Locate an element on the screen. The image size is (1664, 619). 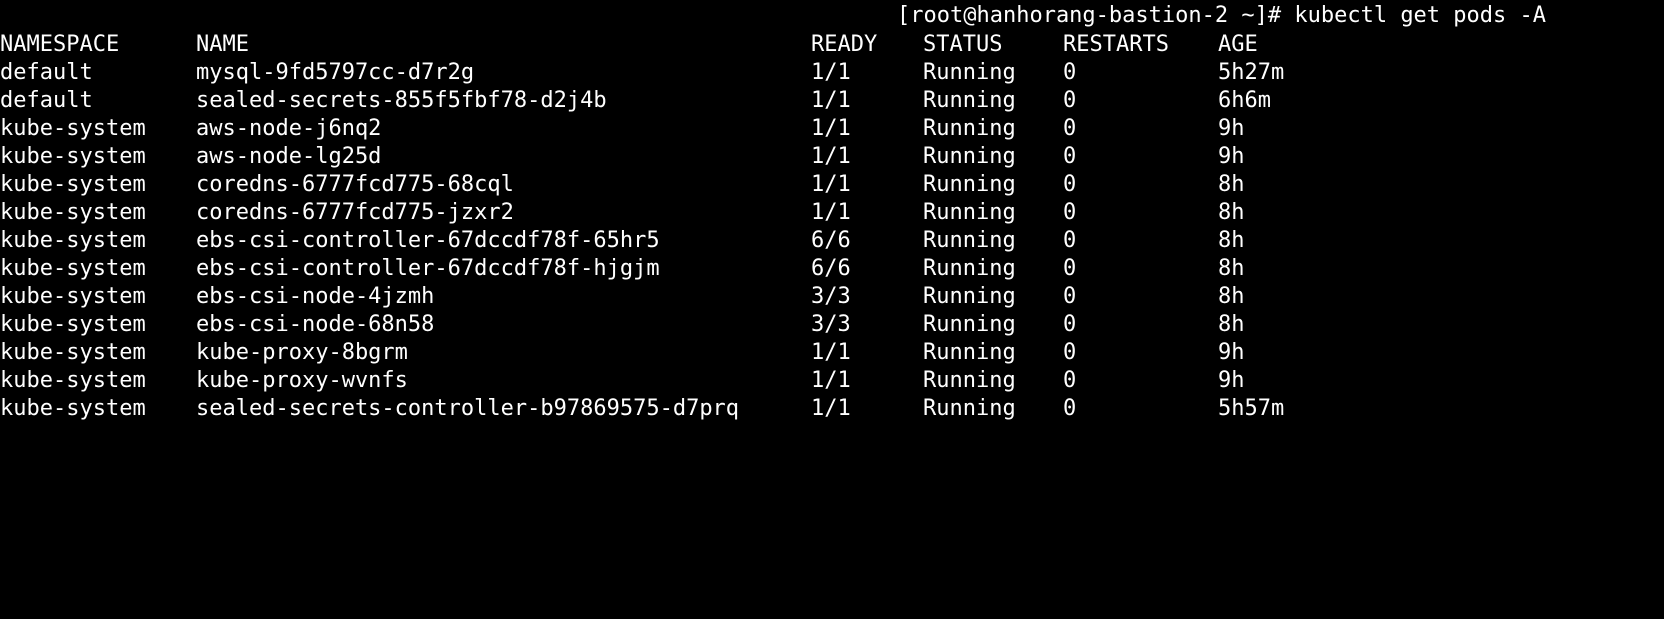
pod-name: aws-node-lg25d is located at coordinates (289, 156).